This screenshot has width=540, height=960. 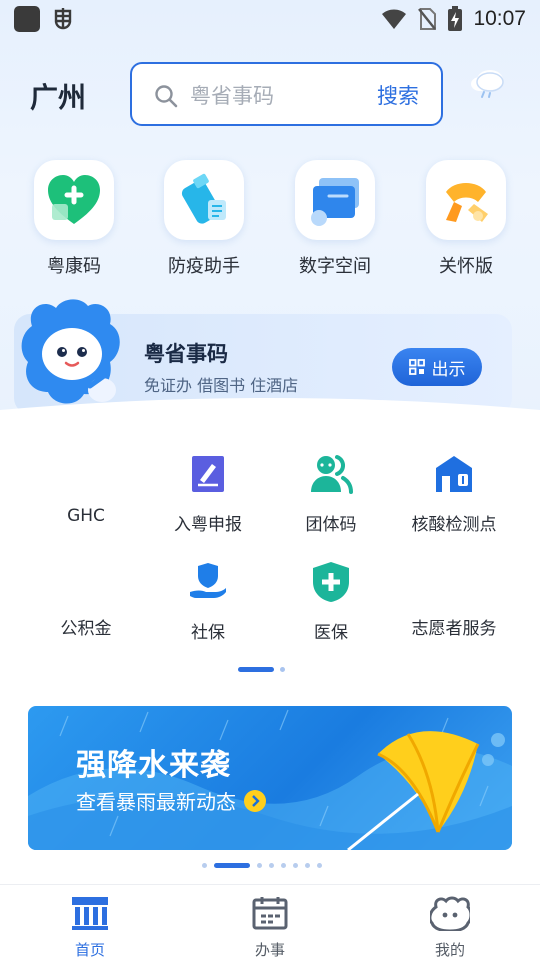 What do you see at coordinates (331, 582) in the screenshot?
I see `medical-shield-icon` at bounding box center [331, 582].